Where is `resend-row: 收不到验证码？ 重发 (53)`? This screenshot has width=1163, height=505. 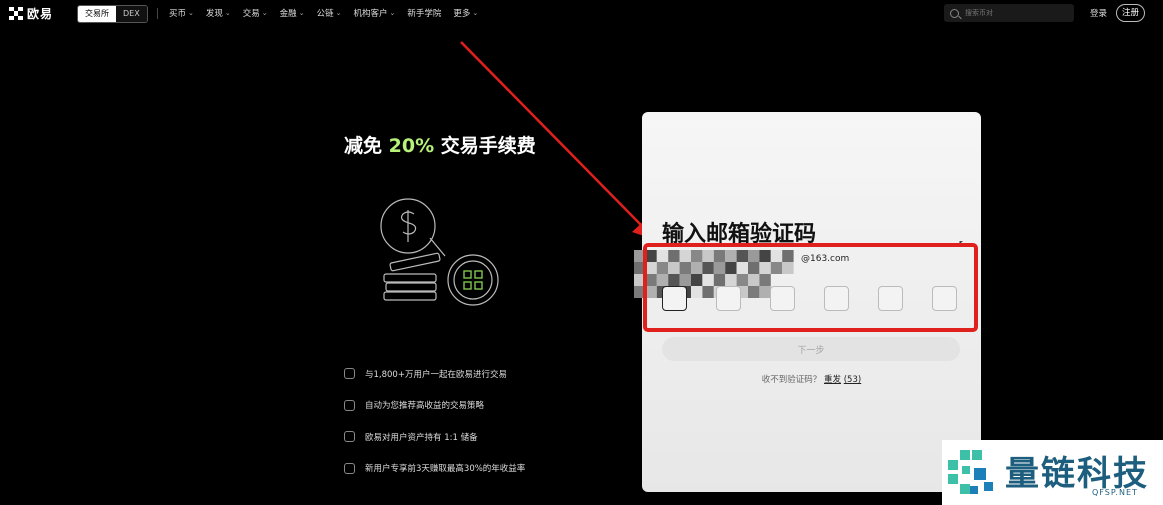
resend-row: 收不到验证码？ 重发 (53) is located at coordinates (811, 379).